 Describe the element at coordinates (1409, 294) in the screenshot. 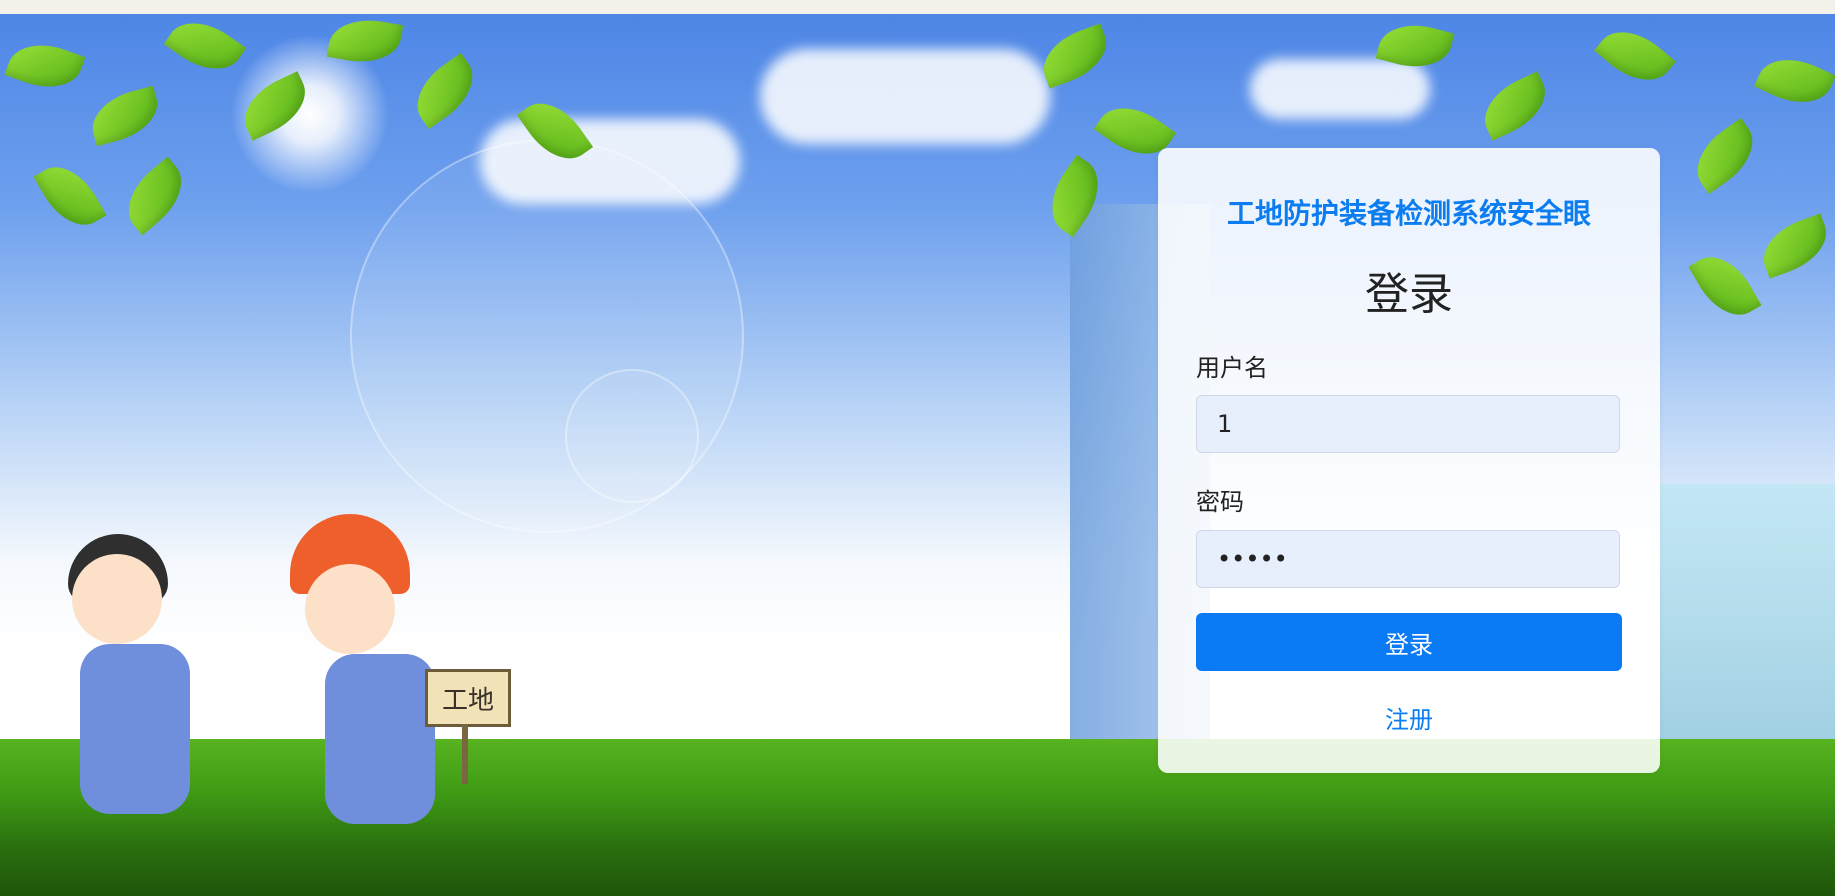

I see `login-heading: 登录` at that location.